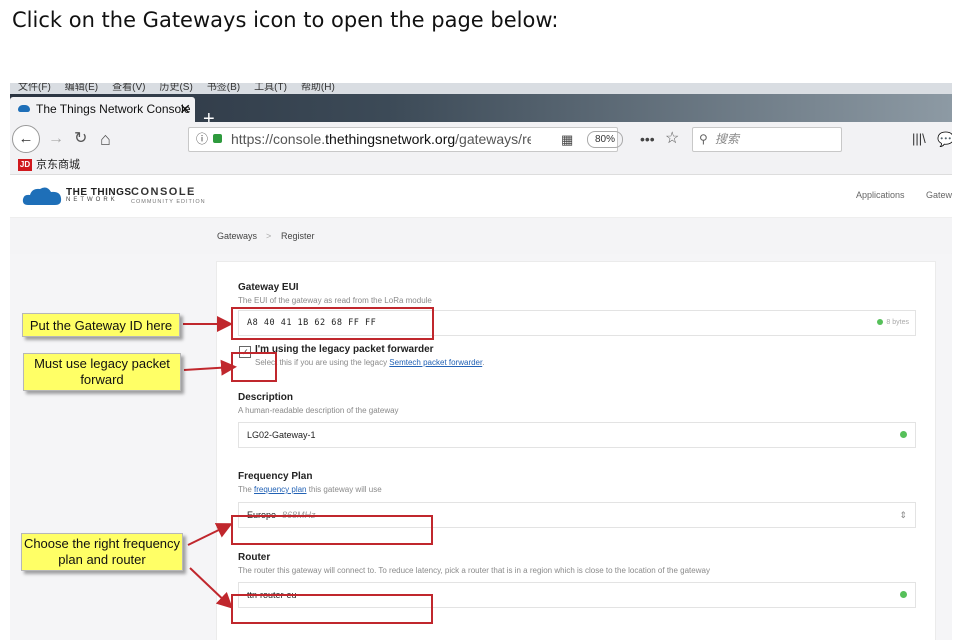 This screenshot has width=956, height=640. I want to click on note-legacy: Must use legacy packet forward, so click(102, 372).